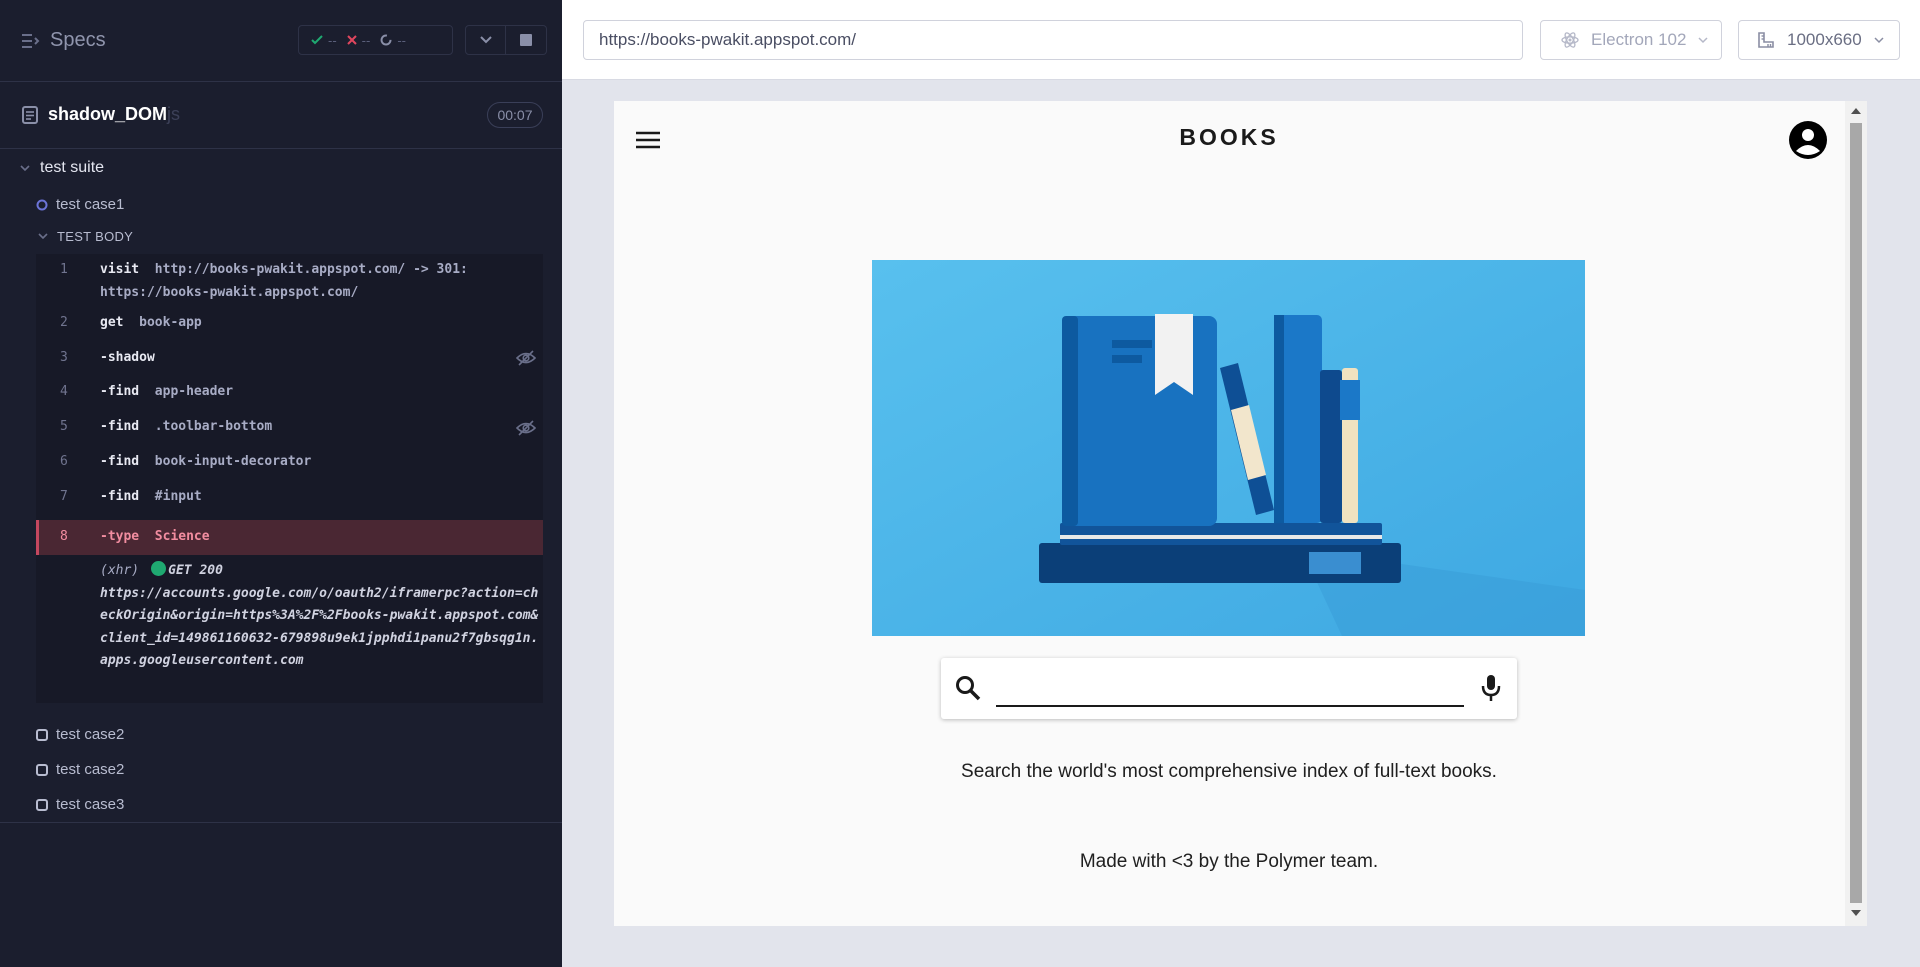  I want to click on run-controls, so click(506, 40).